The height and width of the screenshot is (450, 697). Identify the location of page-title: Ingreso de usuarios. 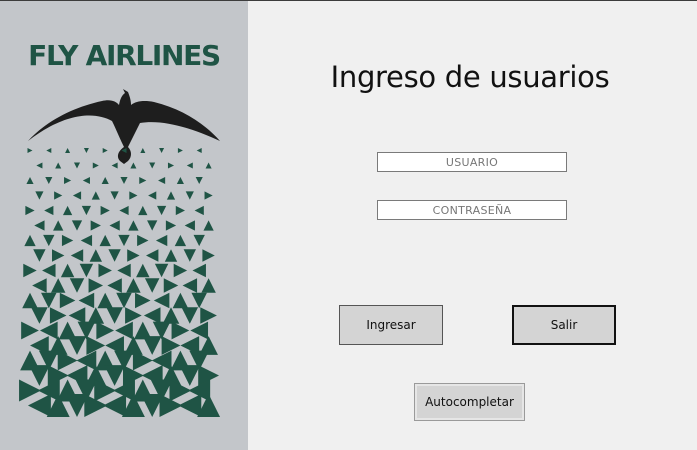
(470, 77).